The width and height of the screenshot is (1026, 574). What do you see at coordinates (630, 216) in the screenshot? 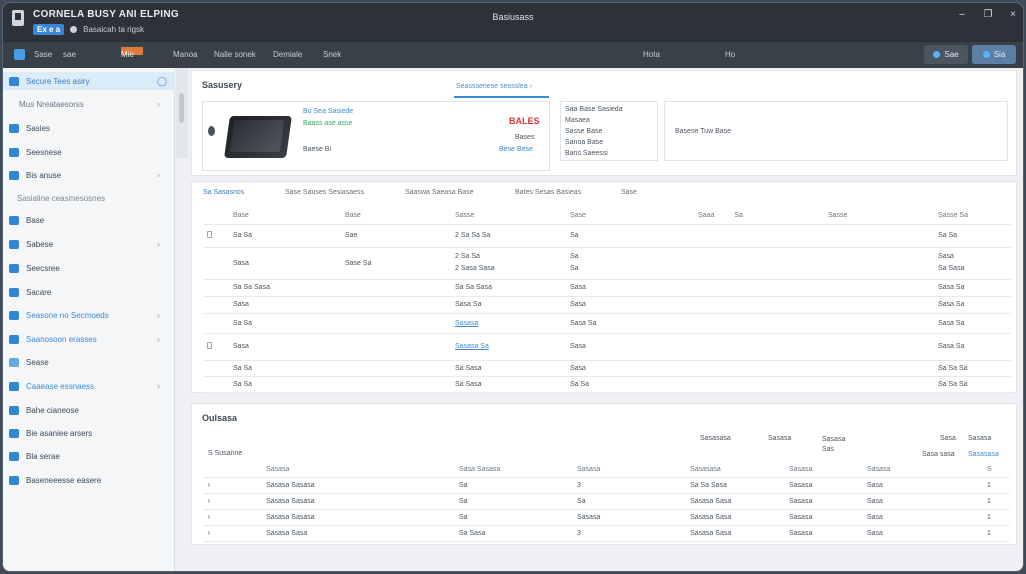
I see `column-header: Sase` at bounding box center [630, 216].